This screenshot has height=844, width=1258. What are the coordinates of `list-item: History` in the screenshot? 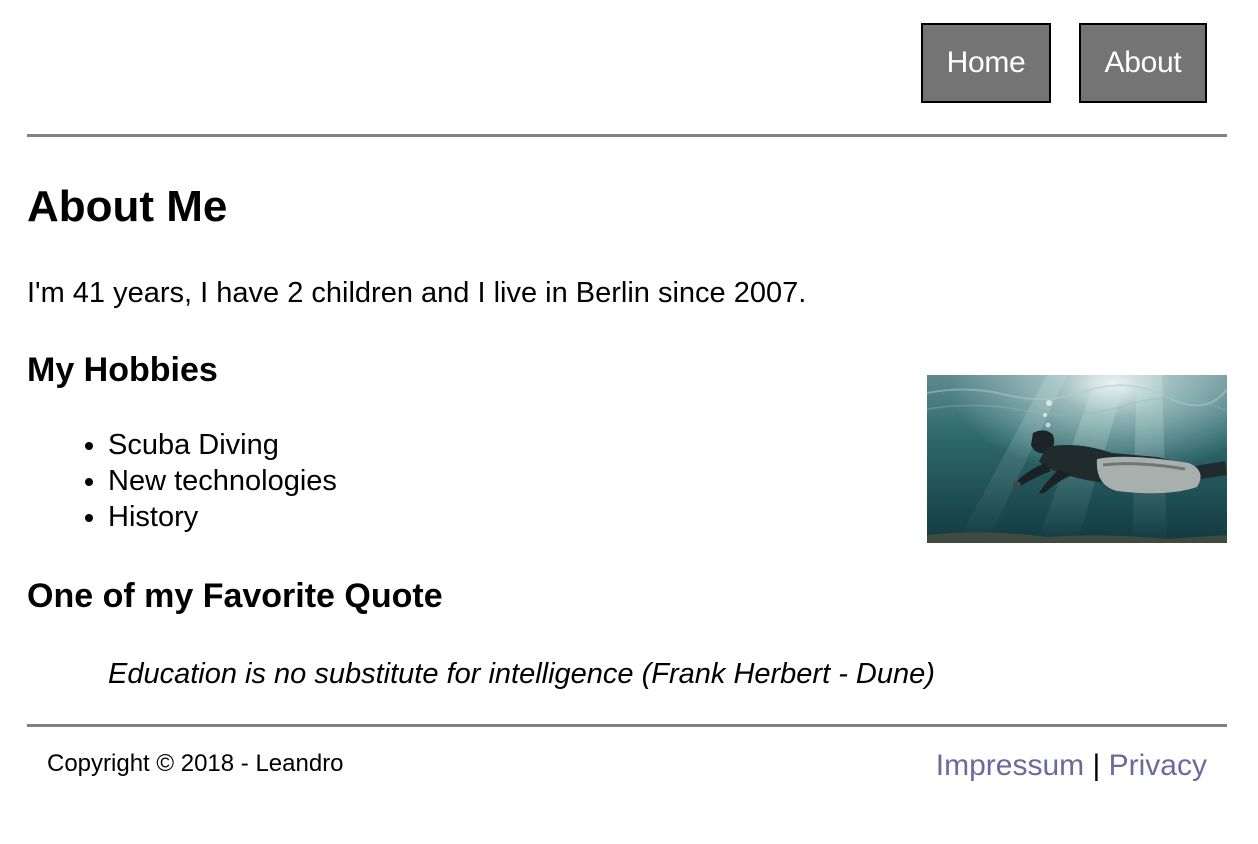 It's located at (222, 517).